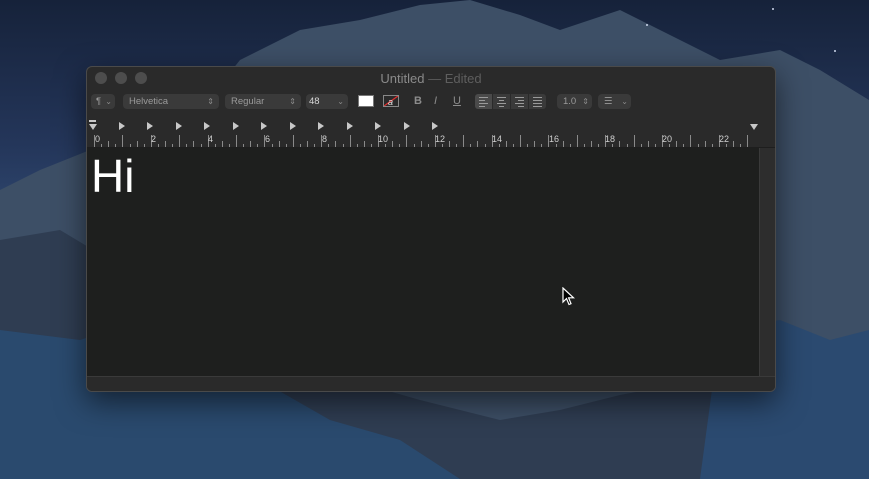 The width and height of the screenshot is (869, 479). What do you see at coordinates (383, 139) in the screenshot?
I see `ruler-label: 10` at bounding box center [383, 139].